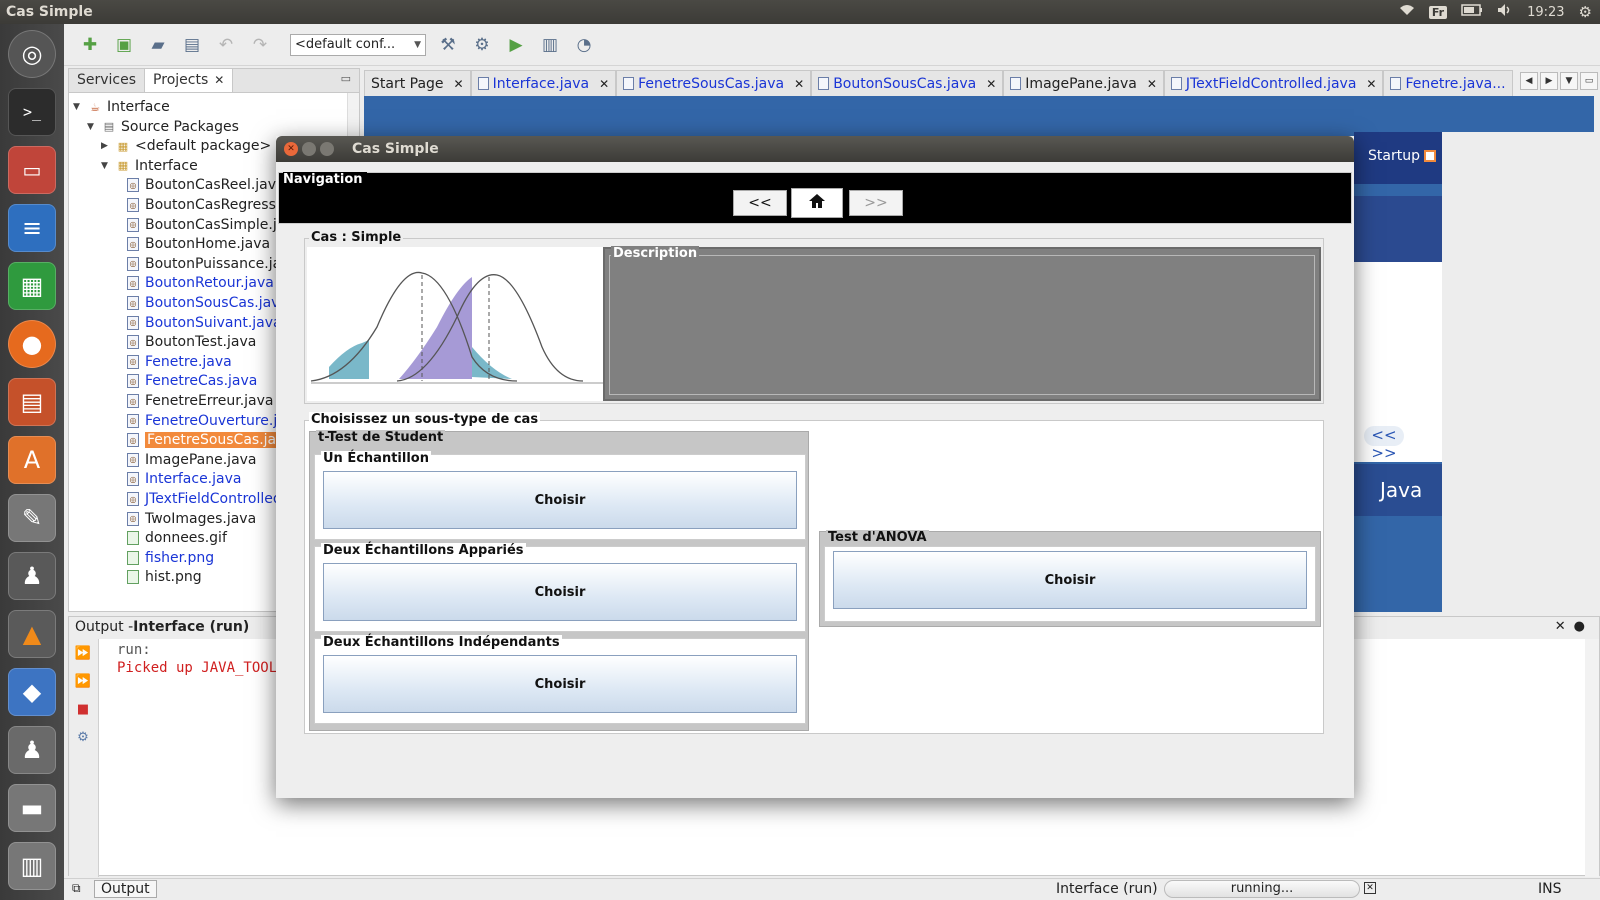 Image resolution: width=1600 pixels, height=900 pixels. What do you see at coordinates (32, 808) in the screenshot?
I see `drive-icon: ▬` at bounding box center [32, 808].